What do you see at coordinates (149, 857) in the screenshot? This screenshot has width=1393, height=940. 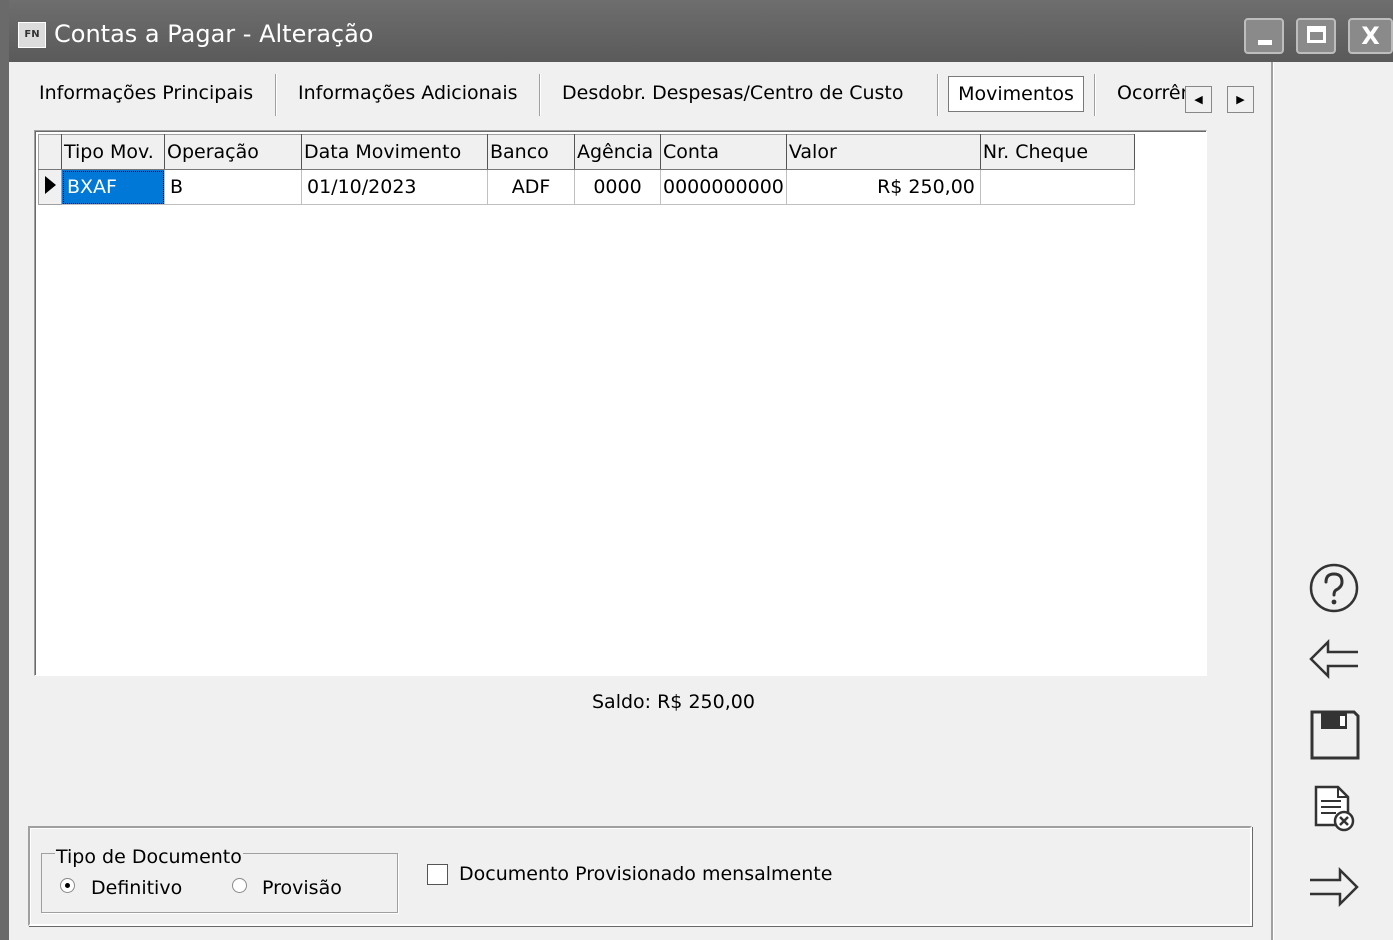 I see `tipo-documento-legend: Tipo de Documento` at bounding box center [149, 857].